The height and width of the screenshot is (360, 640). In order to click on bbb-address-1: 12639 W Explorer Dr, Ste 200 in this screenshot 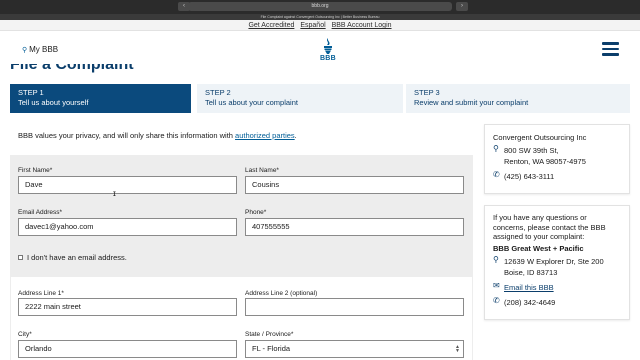, I will do `click(554, 261)`.